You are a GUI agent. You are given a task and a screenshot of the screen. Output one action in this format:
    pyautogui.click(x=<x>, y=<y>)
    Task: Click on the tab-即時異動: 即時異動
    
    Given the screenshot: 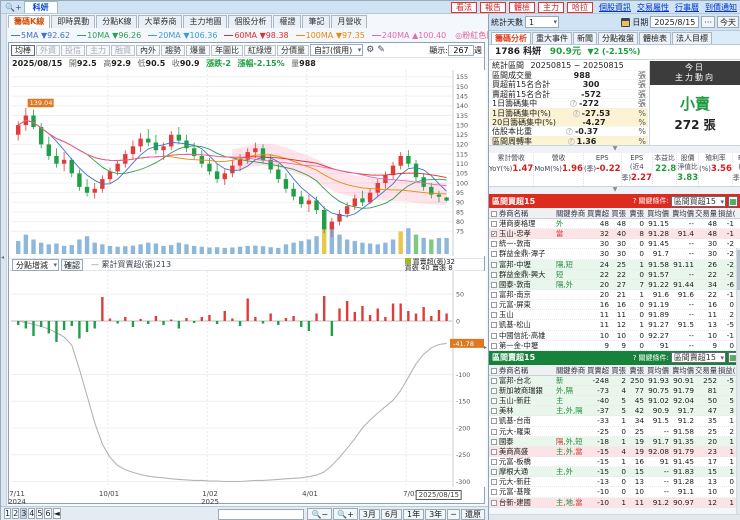 What is the action you would take?
    pyautogui.click(x=73, y=21)
    